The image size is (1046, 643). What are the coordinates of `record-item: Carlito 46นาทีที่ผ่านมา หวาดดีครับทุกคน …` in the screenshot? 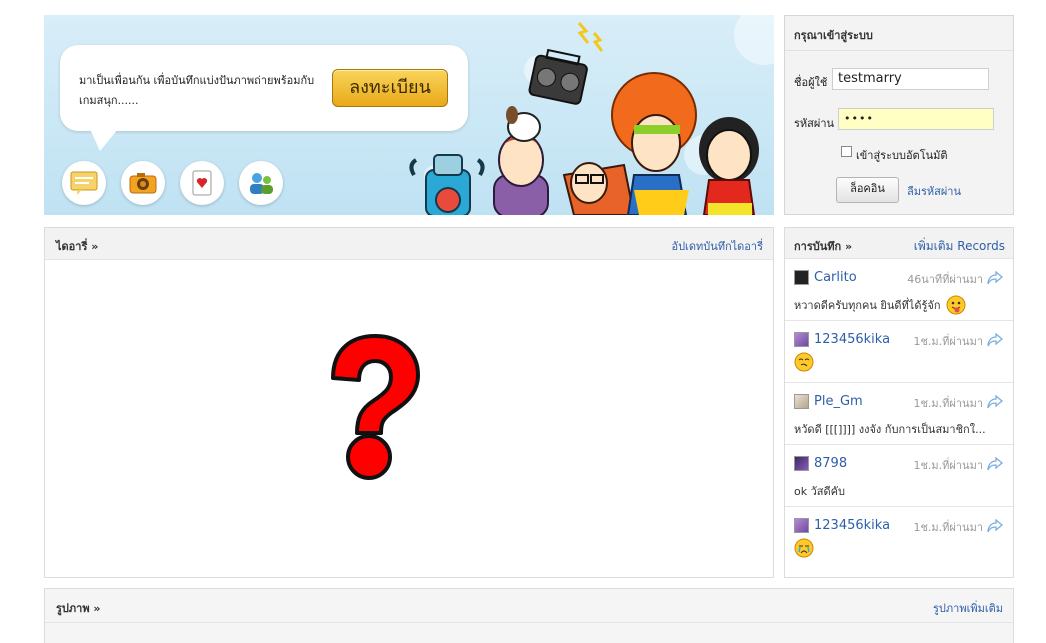 It's located at (899, 290).